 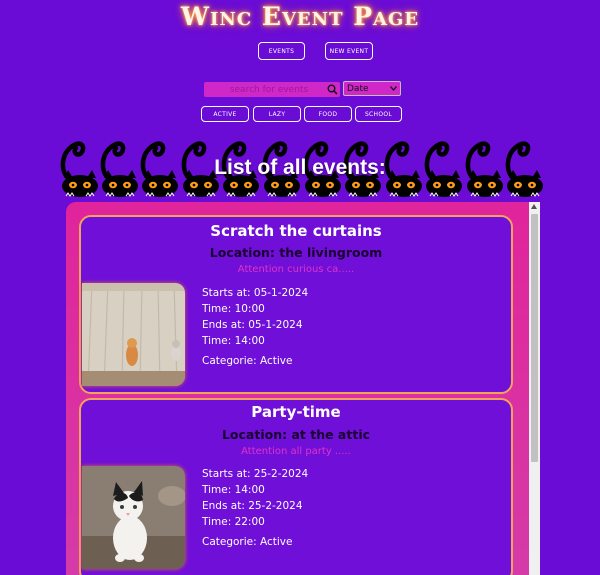 I want to click on category-lazy-button: LAZY, so click(x=277, y=114).